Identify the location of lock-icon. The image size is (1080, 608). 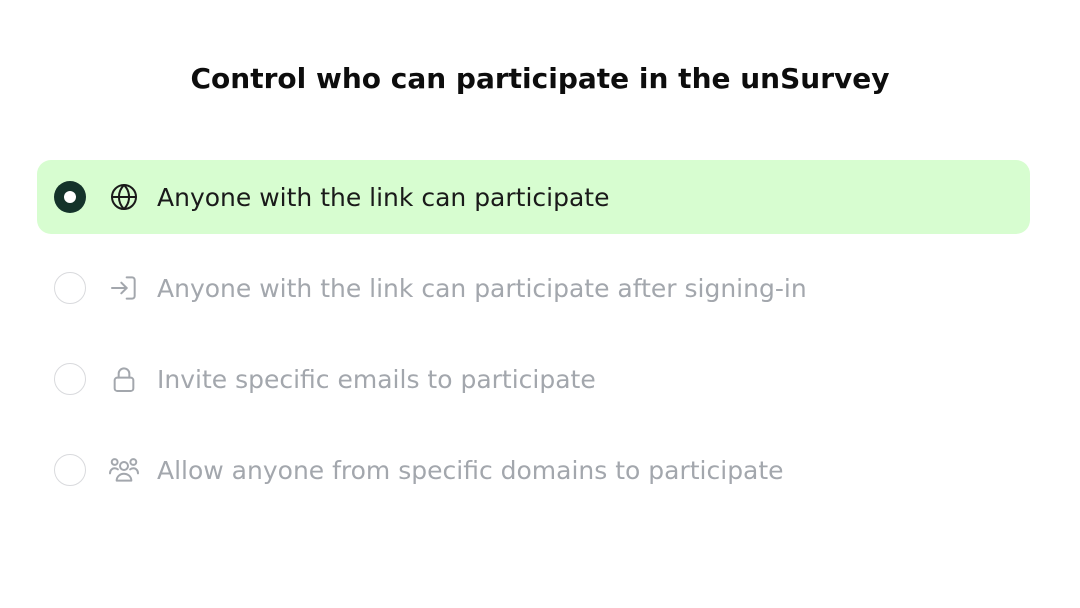
(124, 379).